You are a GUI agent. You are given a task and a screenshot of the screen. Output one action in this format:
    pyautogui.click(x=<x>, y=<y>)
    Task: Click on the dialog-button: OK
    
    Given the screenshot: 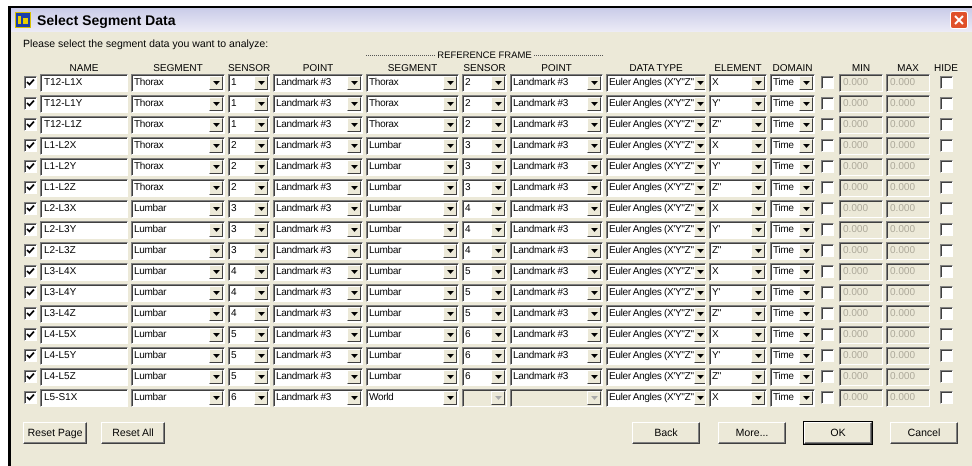 What is the action you would take?
    pyautogui.click(x=838, y=433)
    